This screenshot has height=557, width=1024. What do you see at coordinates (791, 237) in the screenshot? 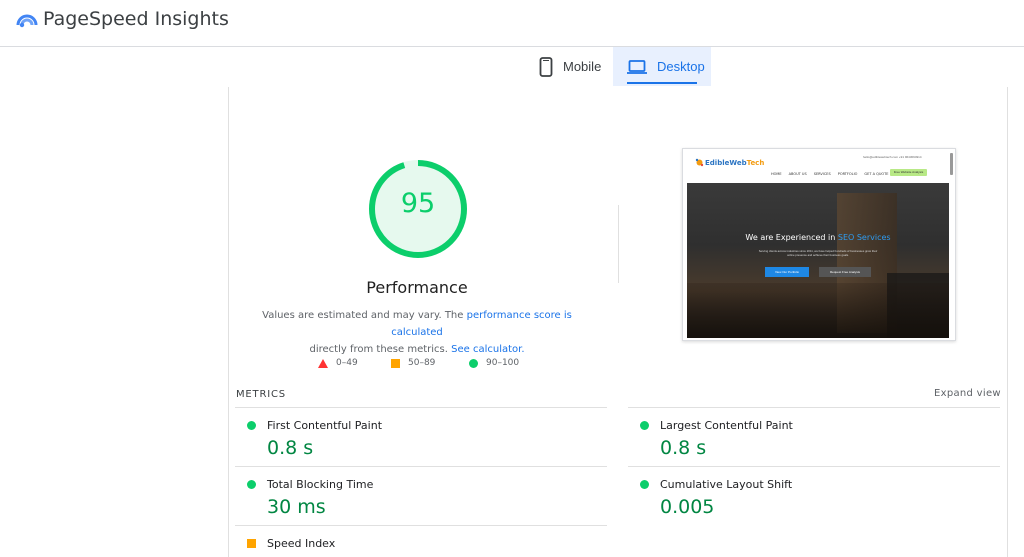
I see `site-headline-prefix: We are Experienced in` at bounding box center [791, 237].